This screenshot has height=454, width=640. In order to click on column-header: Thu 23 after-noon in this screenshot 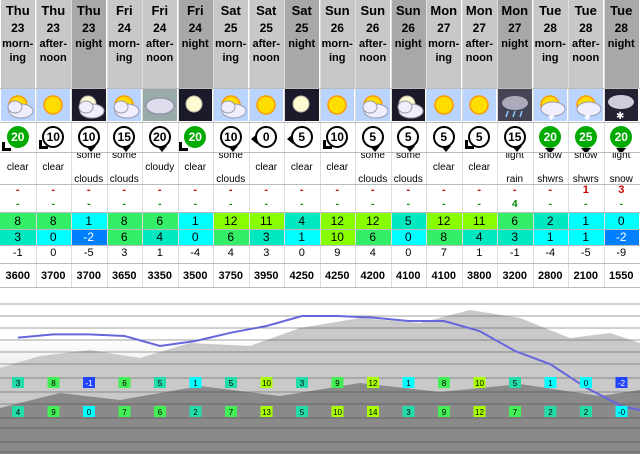, I will do `click(53, 44)`.